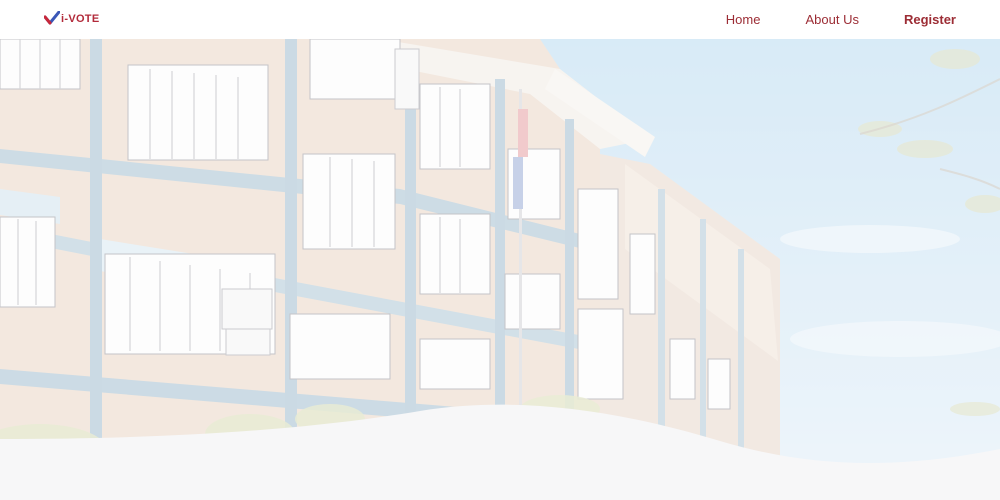 This screenshot has width=1000, height=500. What do you see at coordinates (52, 18) in the screenshot?
I see `check-vote-icon` at bounding box center [52, 18].